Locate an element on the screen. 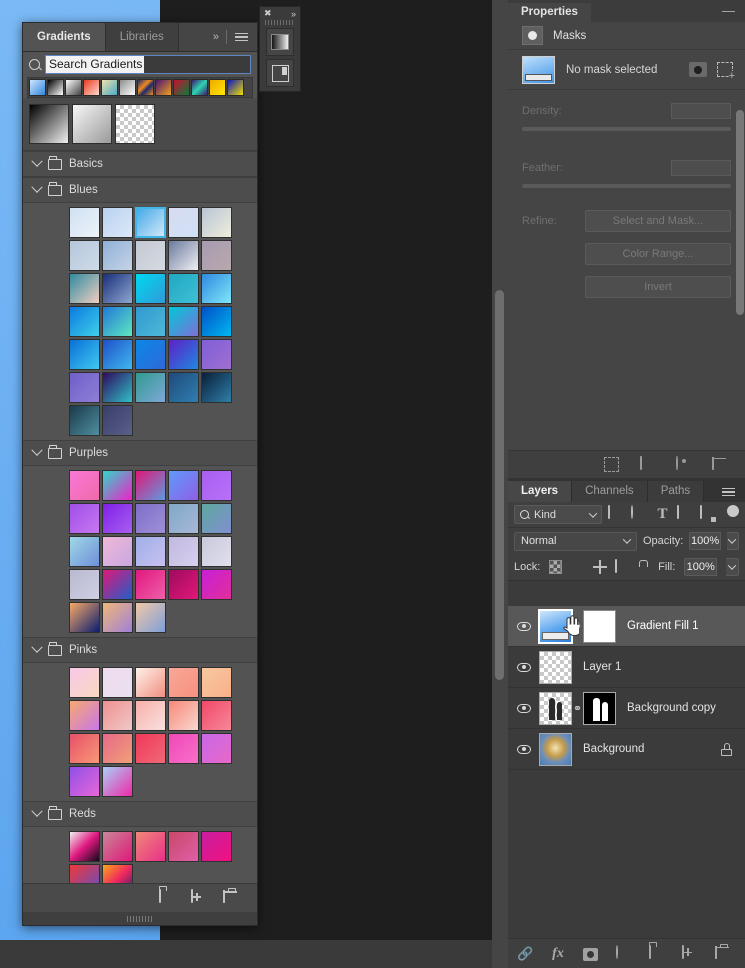 Image resolution: width=745 pixels, height=968 pixels. scrollbar-thumb is located at coordinates (740, 212).